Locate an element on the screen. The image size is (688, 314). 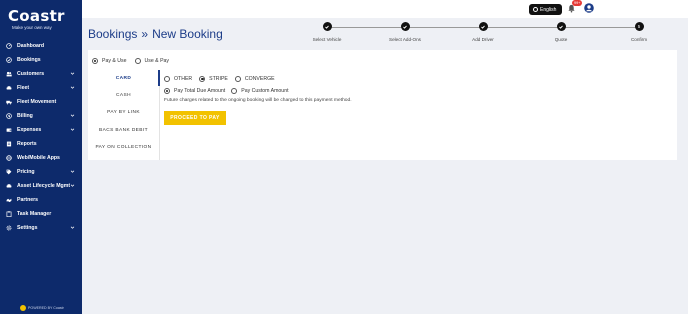
pay-and-use-option: Pay & Use is located at coordinates (109, 61).